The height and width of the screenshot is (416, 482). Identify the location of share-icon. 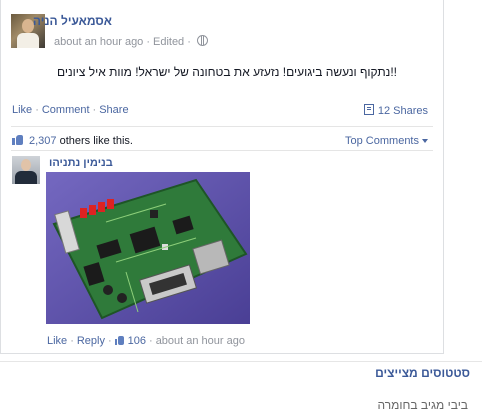
(368, 109).